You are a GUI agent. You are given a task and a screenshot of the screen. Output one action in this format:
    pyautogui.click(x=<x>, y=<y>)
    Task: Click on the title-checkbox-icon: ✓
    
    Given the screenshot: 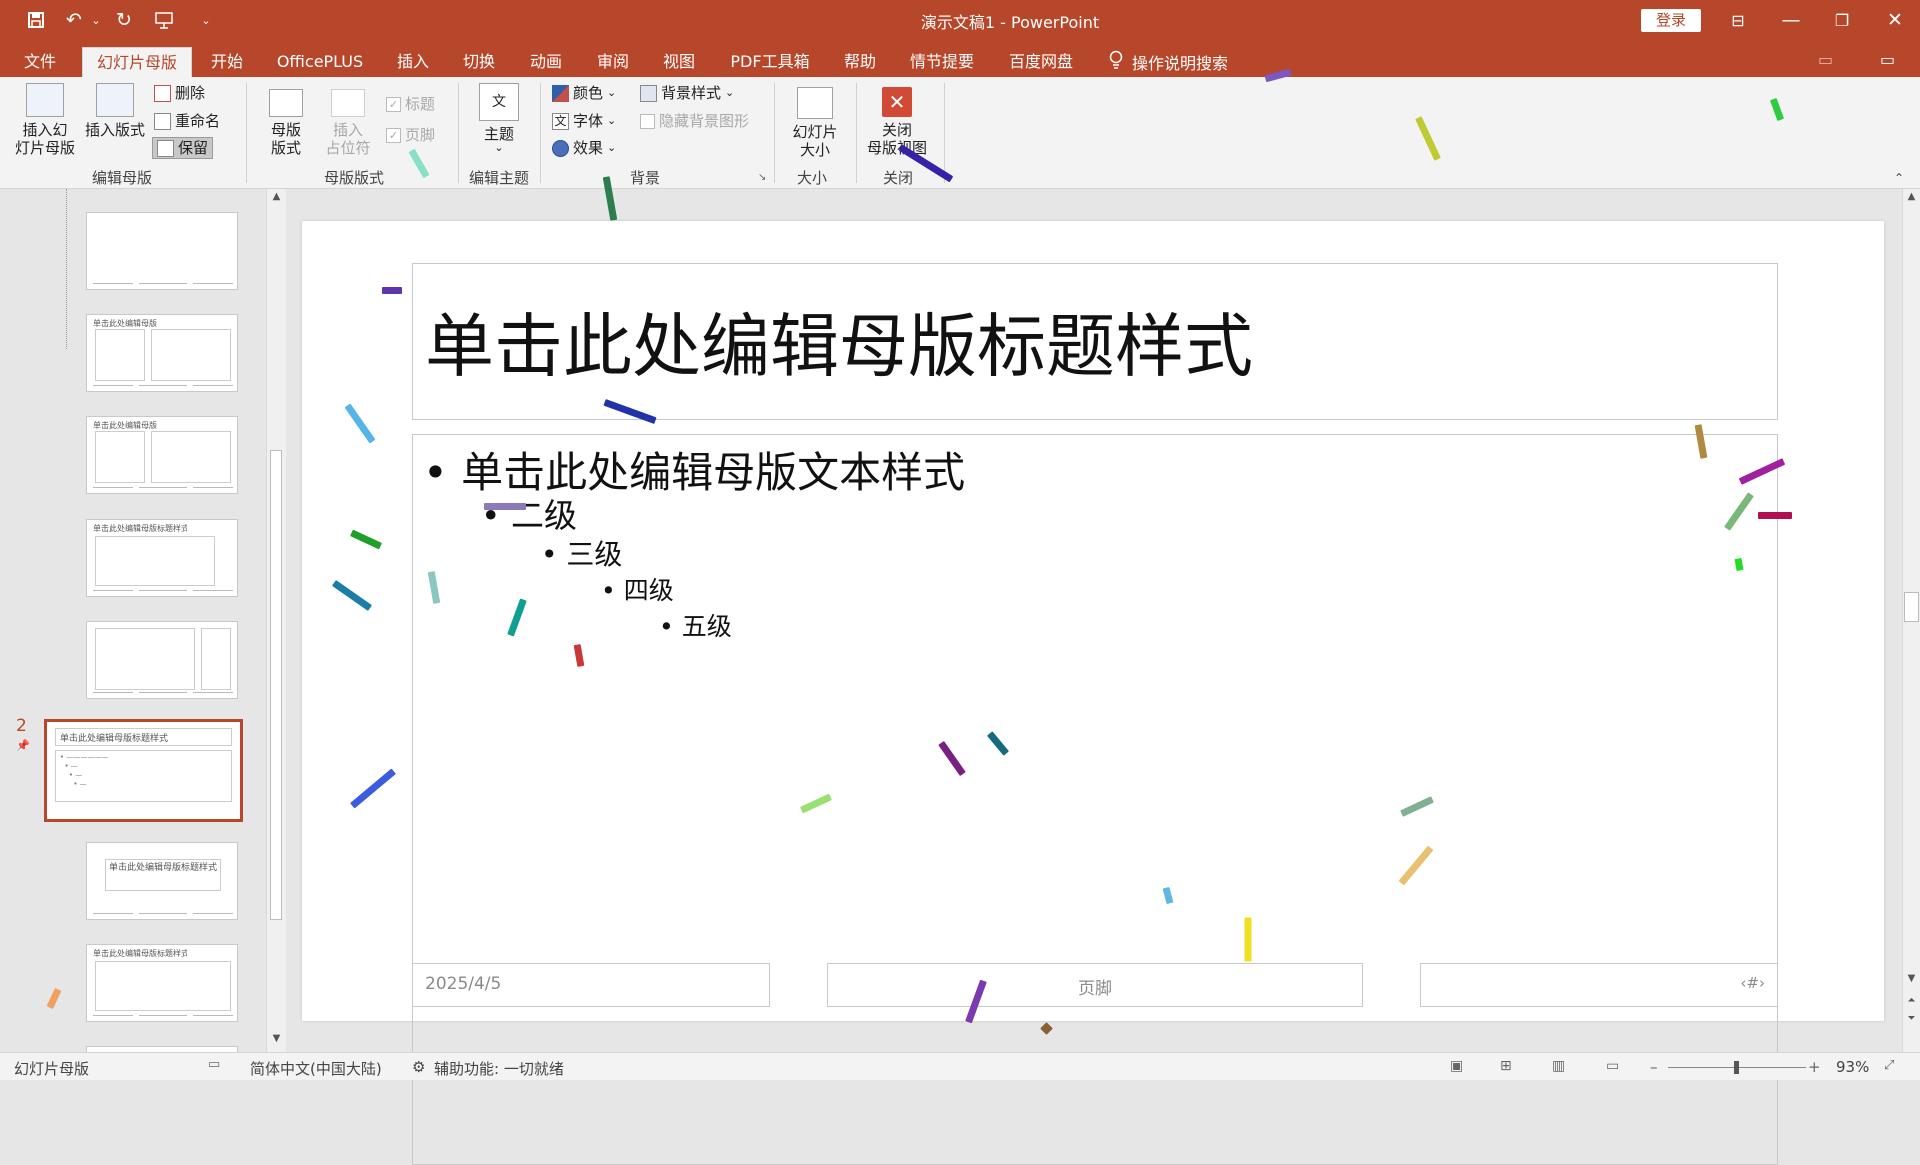 What is the action you would take?
    pyautogui.click(x=393, y=104)
    